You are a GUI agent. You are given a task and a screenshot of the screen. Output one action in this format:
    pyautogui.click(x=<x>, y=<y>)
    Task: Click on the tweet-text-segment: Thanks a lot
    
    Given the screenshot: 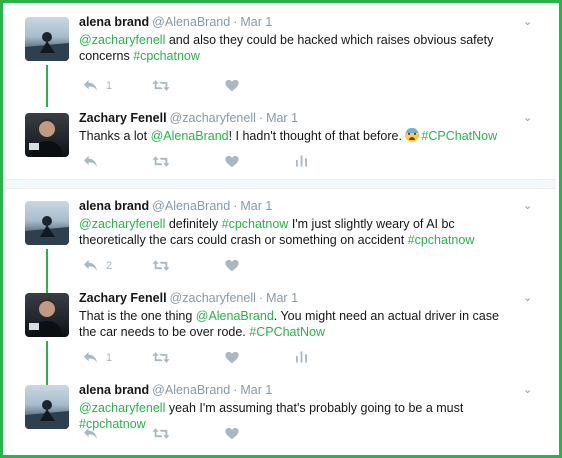 What is the action you would take?
    pyautogui.click(x=115, y=136)
    